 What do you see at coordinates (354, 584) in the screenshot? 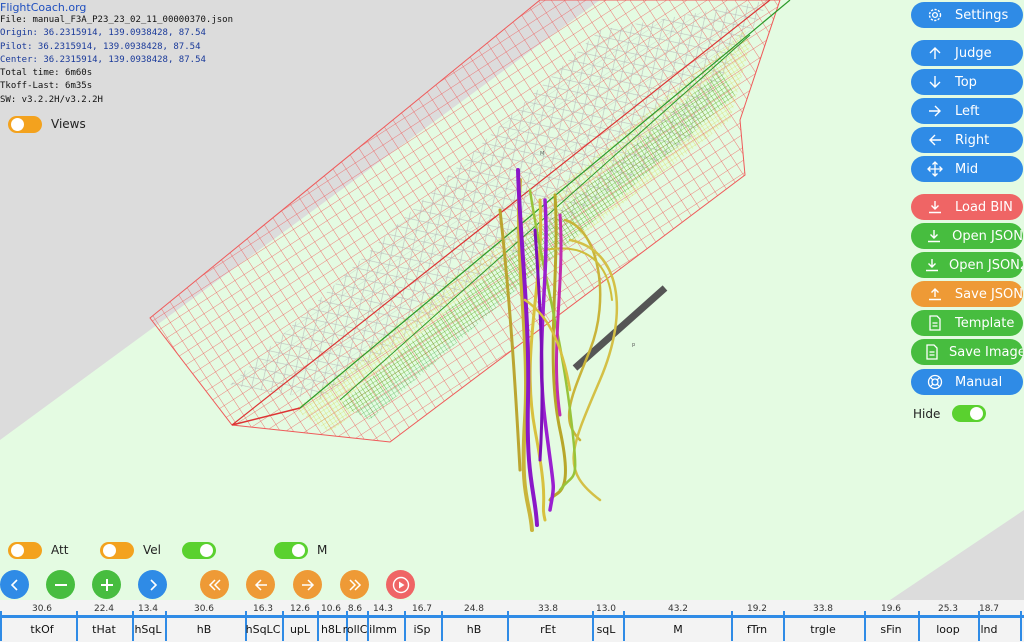
I see `fast-forward-button` at bounding box center [354, 584].